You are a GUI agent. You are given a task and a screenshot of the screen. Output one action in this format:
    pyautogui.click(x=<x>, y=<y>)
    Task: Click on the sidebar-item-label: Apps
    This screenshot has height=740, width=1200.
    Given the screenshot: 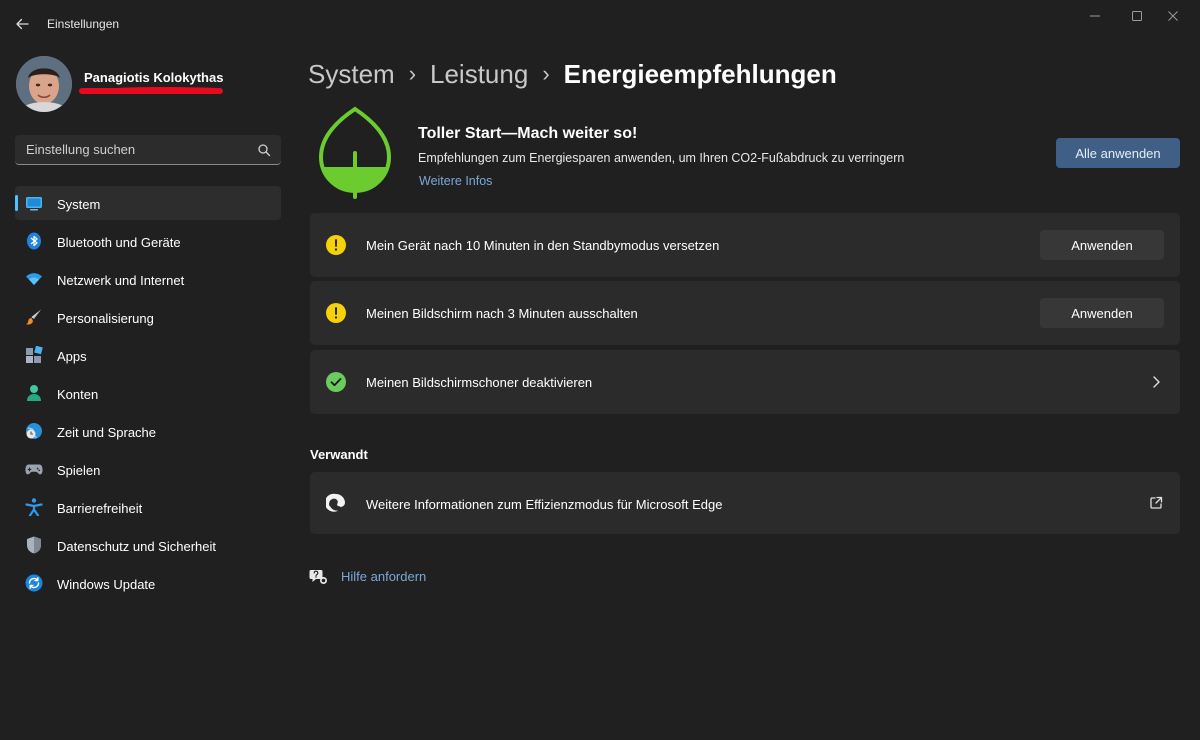 What is the action you would take?
    pyautogui.click(x=72, y=356)
    